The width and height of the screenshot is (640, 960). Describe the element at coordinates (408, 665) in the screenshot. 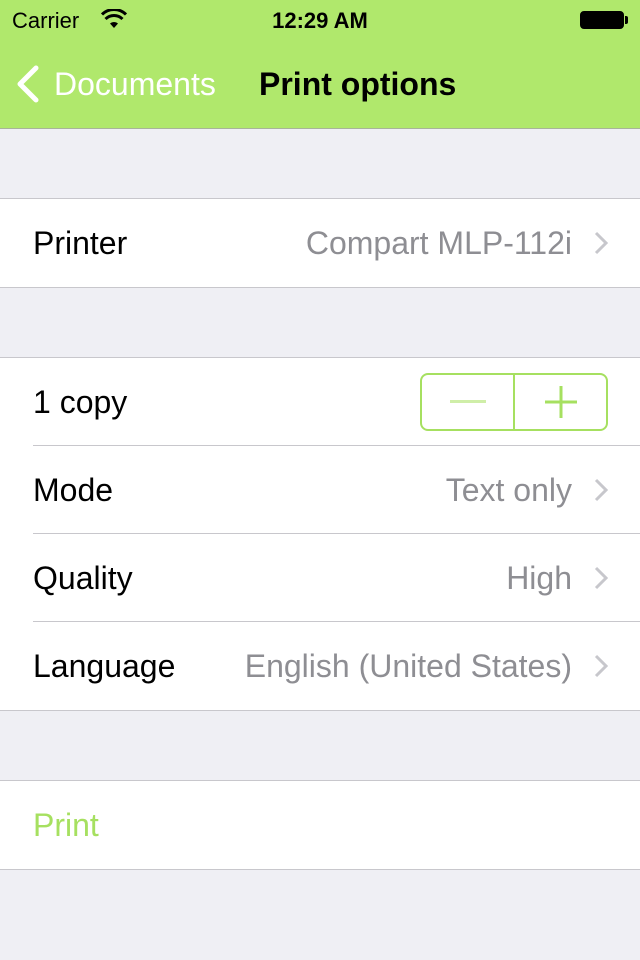

I see `language-value: English (United States)` at that location.